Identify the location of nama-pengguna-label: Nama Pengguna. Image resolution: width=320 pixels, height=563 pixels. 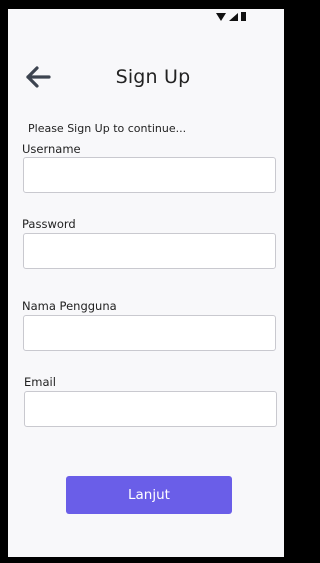
(69, 306).